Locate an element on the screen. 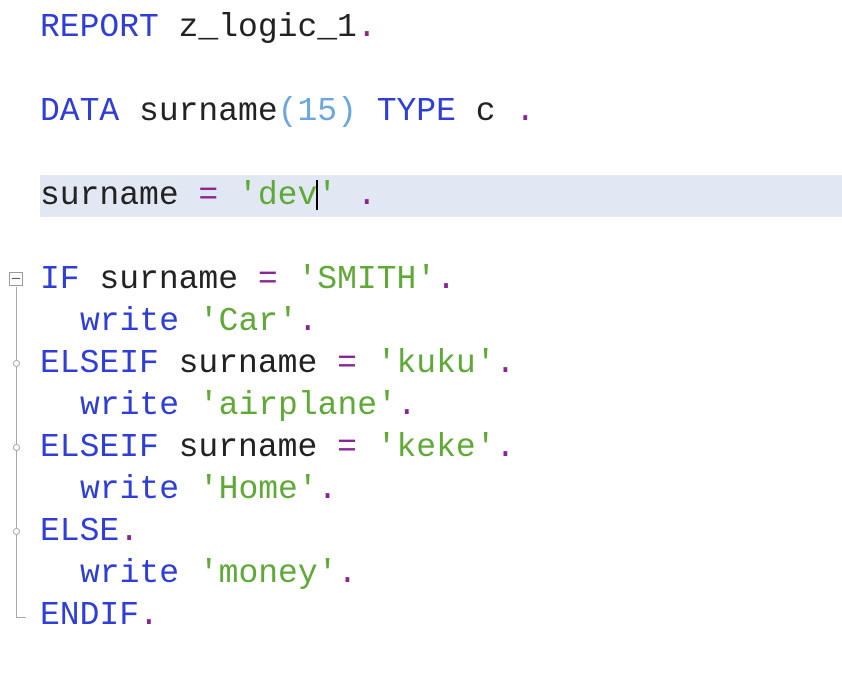 The image size is (842, 696). string-literal: 'SMITH' is located at coordinates (357, 279).